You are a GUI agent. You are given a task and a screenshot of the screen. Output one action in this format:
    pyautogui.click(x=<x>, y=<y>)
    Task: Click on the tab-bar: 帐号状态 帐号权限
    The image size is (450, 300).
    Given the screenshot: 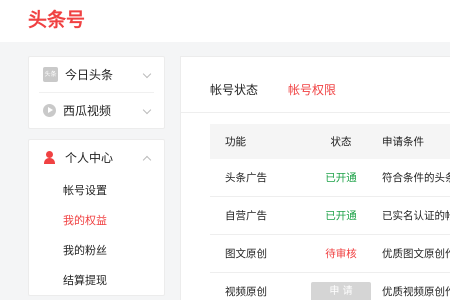 What is the action you would take?
    pyautogui.click(x=288, y=89)
    